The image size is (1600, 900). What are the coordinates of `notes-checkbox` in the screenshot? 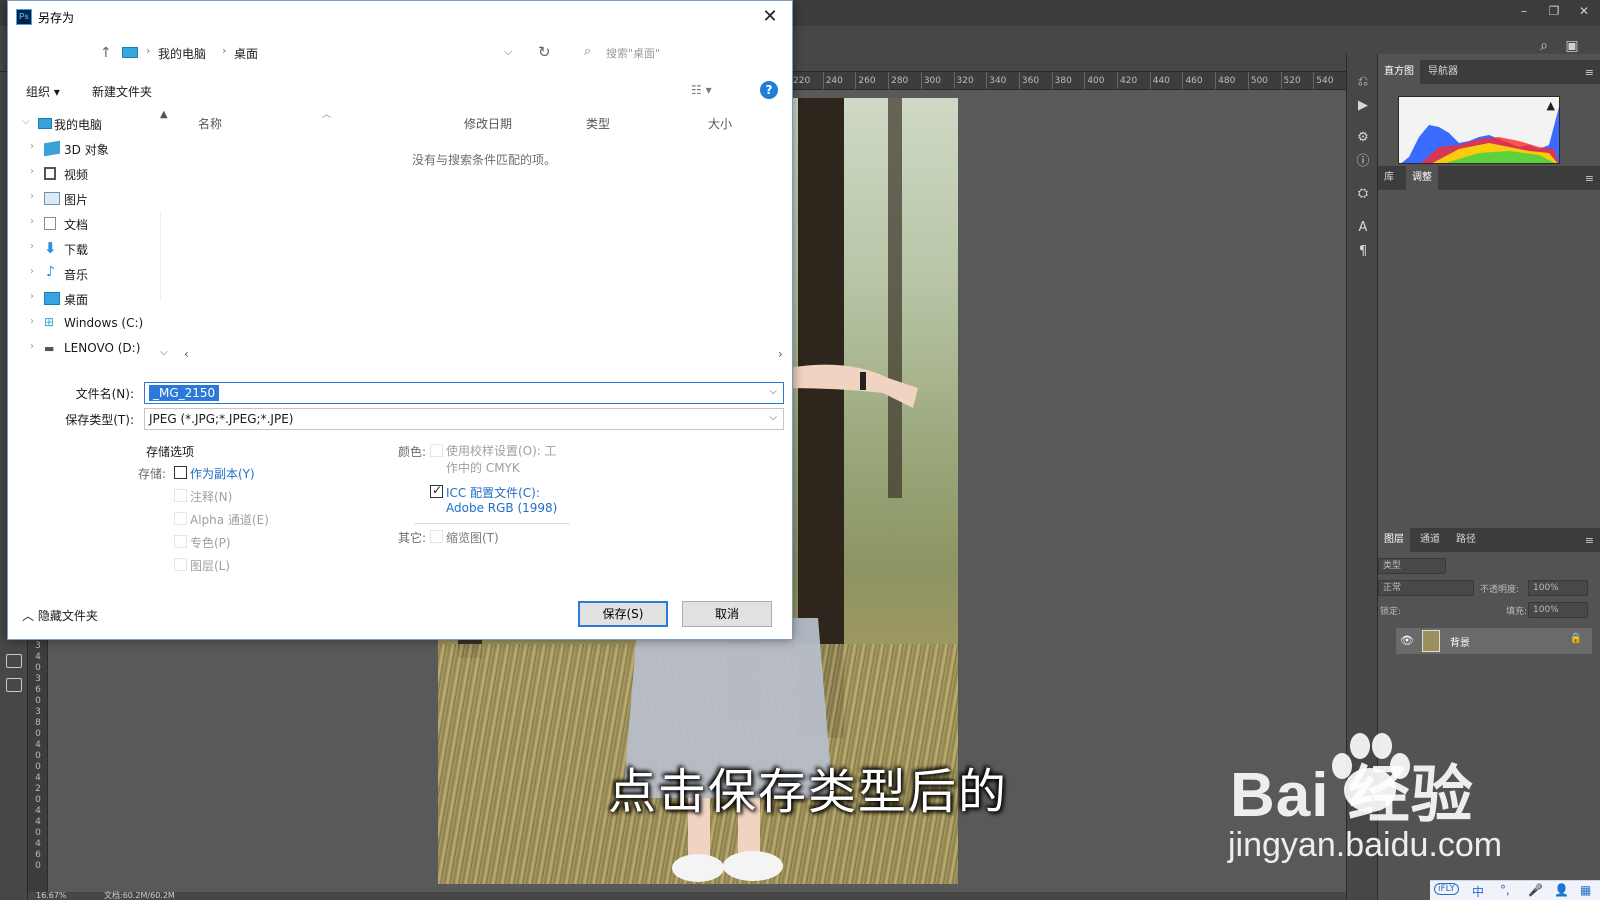 It's located at (180, 495).